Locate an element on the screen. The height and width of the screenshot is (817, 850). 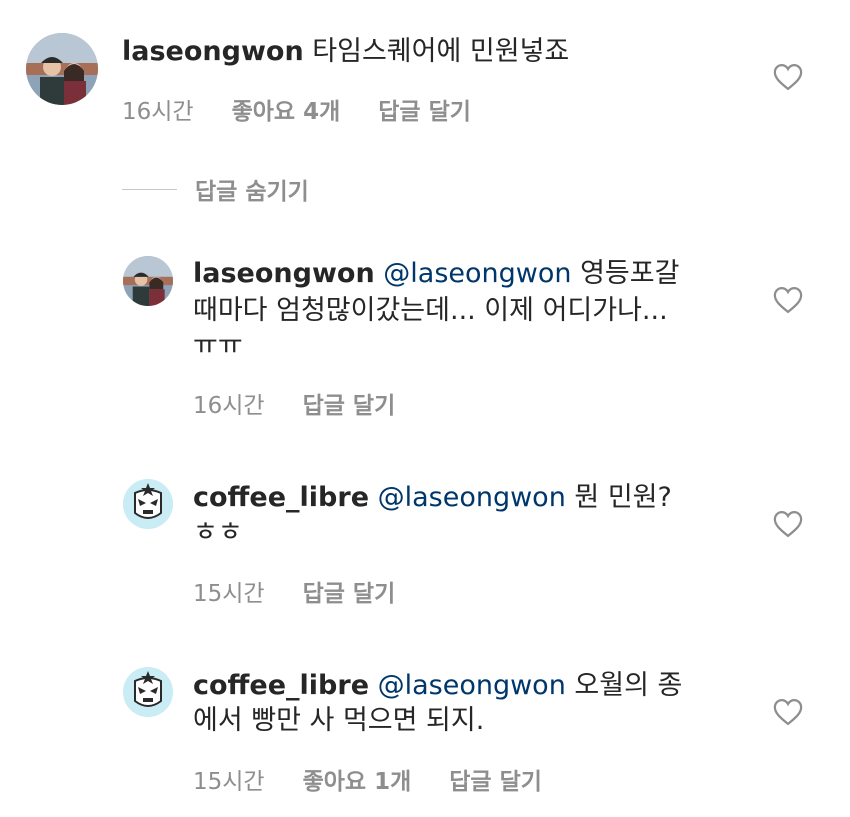
reply-content-line: 뭔 민원? is located at coordinates (623, 497).